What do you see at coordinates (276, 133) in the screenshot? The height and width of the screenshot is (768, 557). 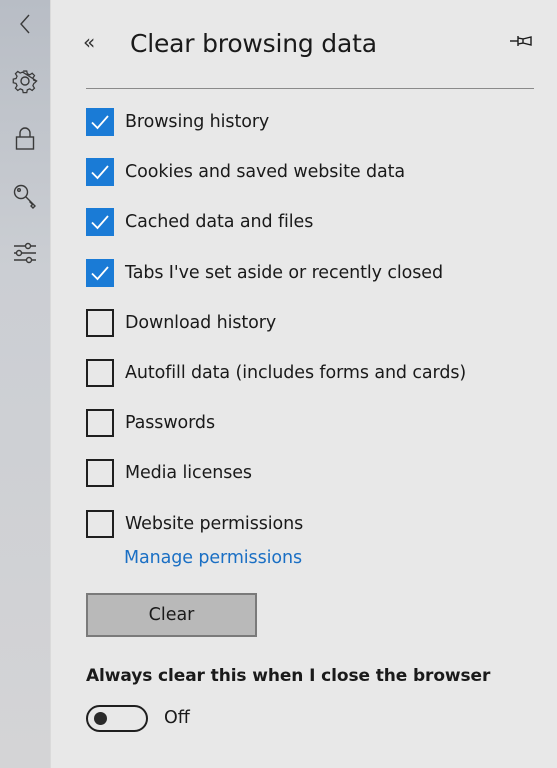 I see `checkbox-row-browsing-history: Browsing history` at bounding box center [276, 133].